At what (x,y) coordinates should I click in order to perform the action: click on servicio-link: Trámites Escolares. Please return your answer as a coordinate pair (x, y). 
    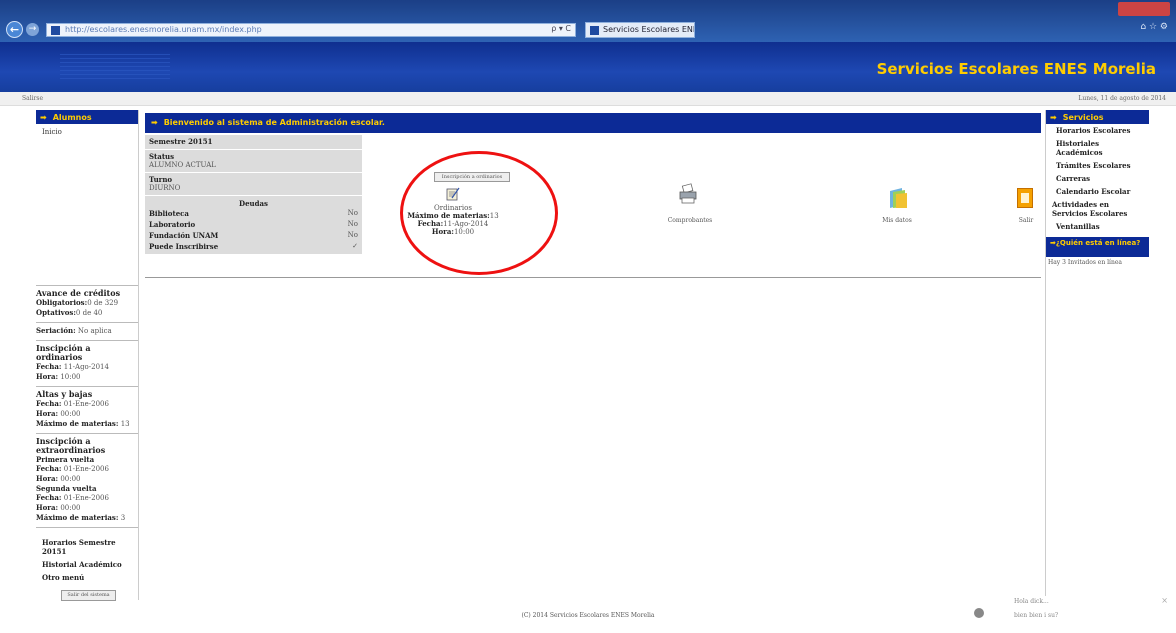
    Looking at the image, I should click on (1097, 165).